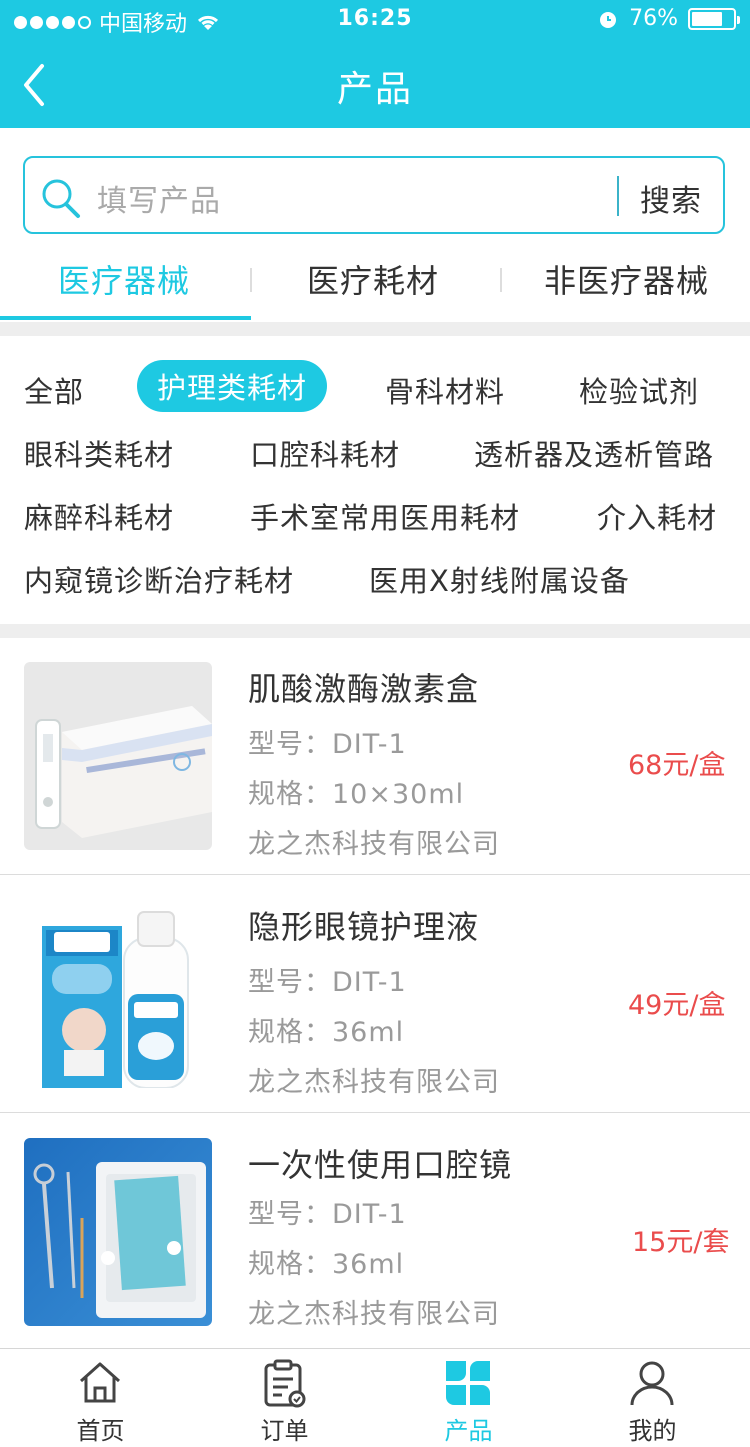  What do you see at coordinates (714, 18) in the screenshot?
I see `battery-icon` at bounding box center [714, 18].